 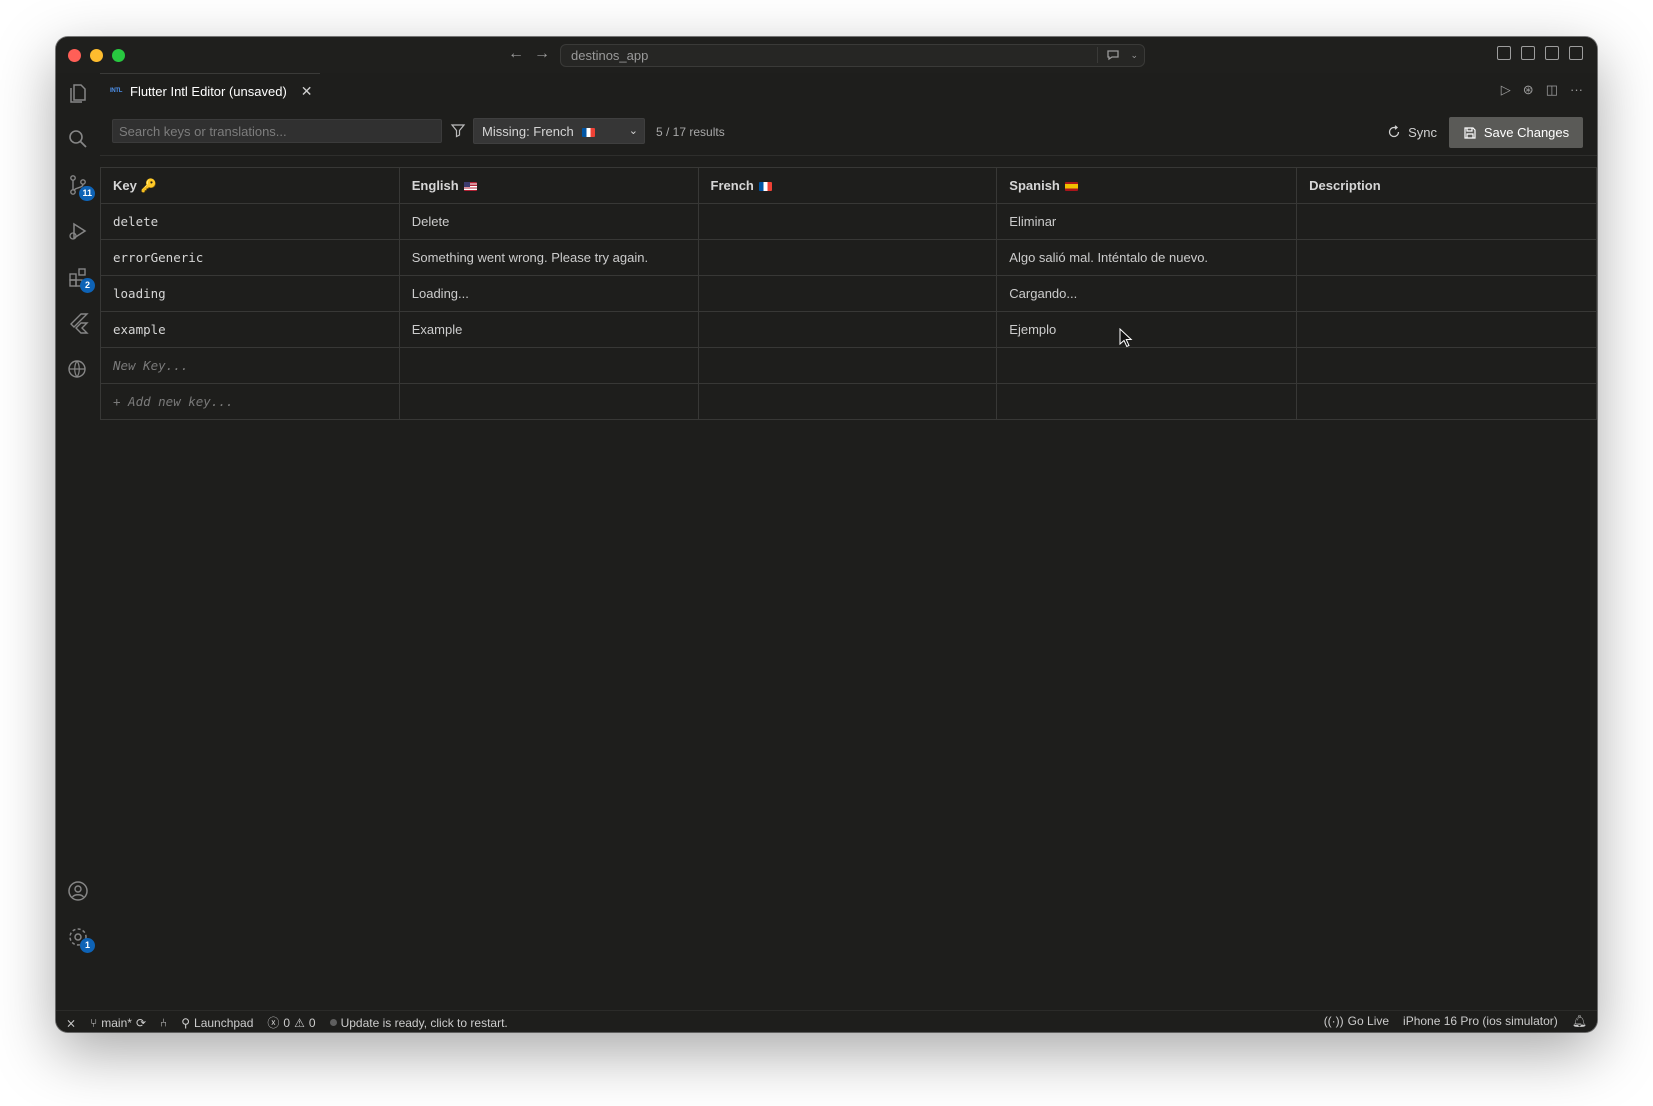 What do you see at coordinates (96, 55) in the screenshot?
I see `minimize-window-button` at bounding box center [96, 55].